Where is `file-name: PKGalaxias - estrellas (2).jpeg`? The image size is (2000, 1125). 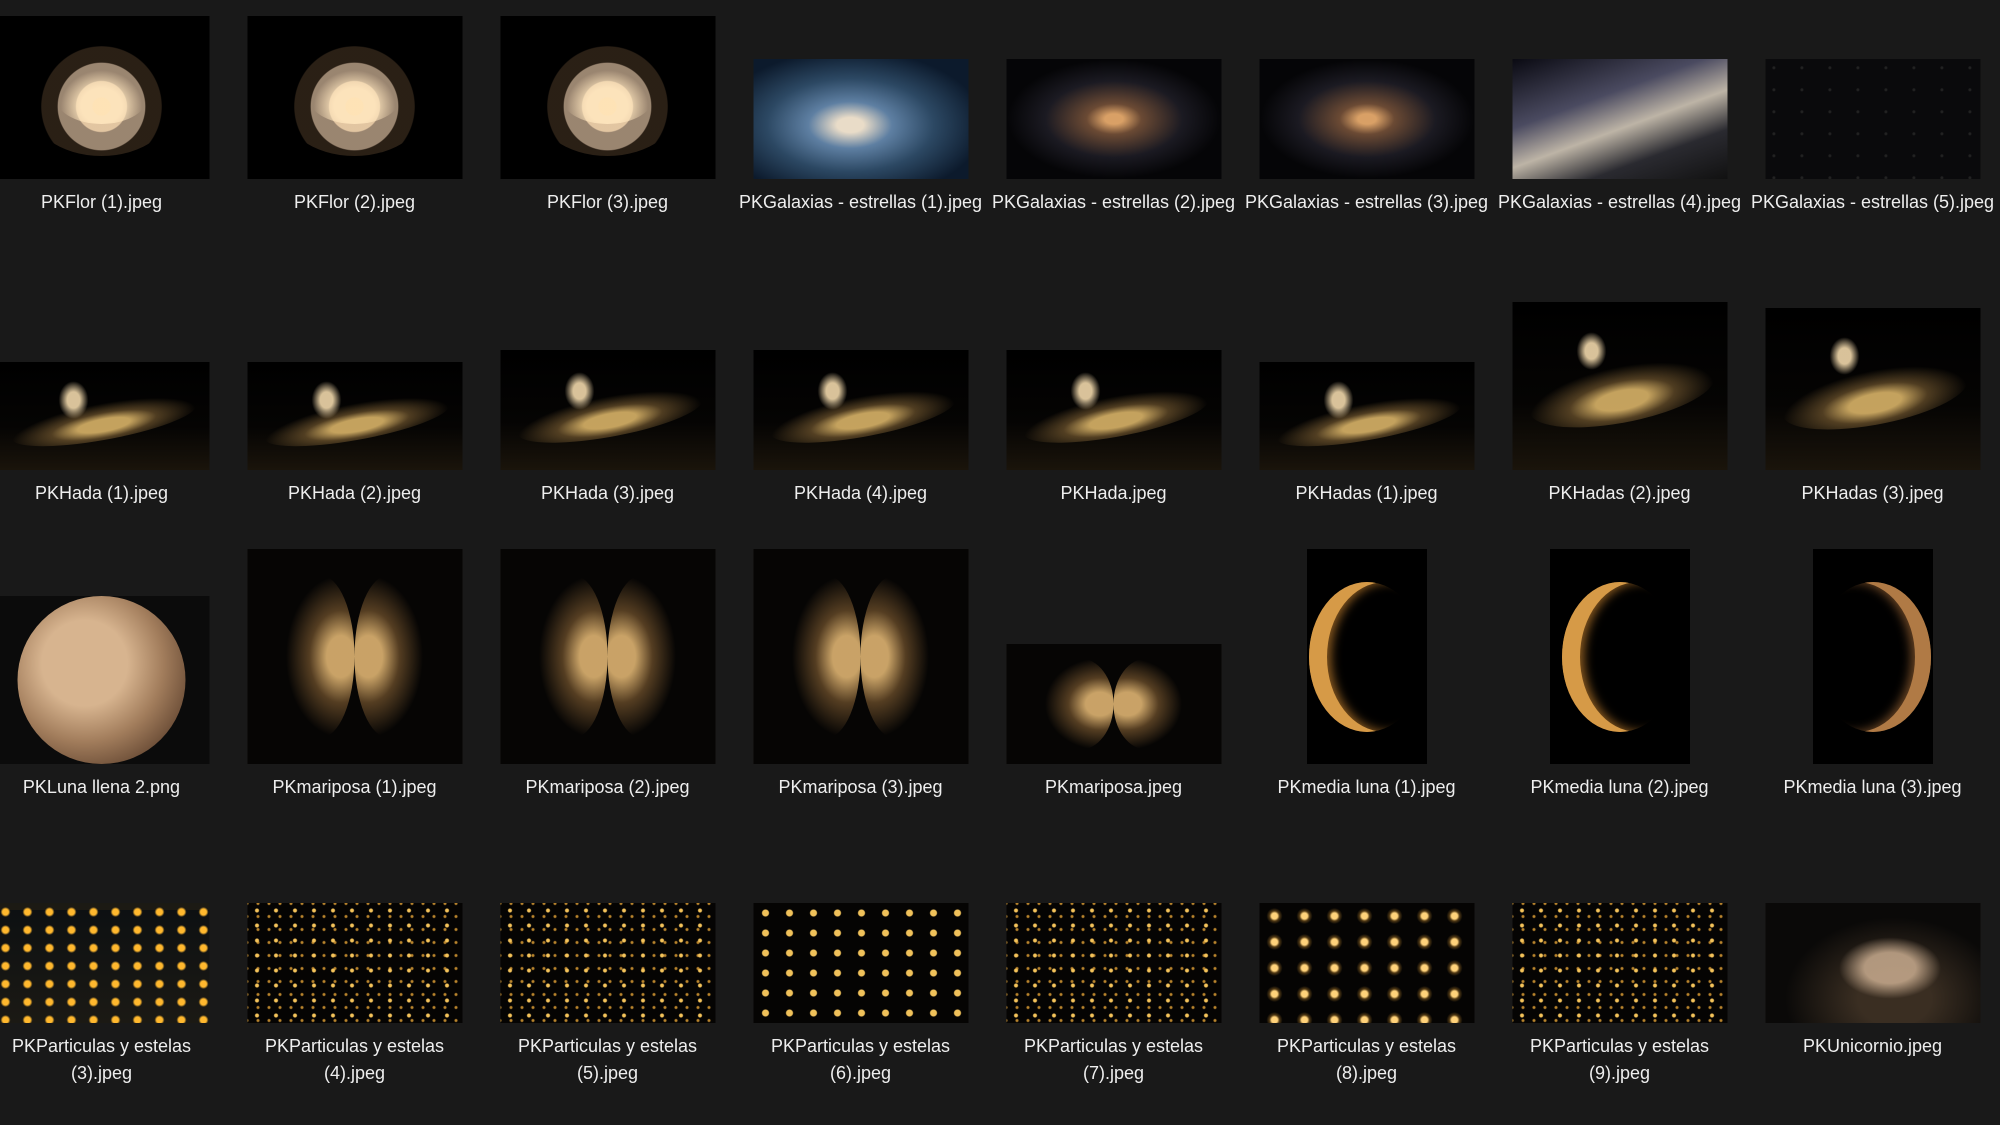
file-name: PKGalaxias - estrellas (2).jpeg is located at coordinates (1113, 202).